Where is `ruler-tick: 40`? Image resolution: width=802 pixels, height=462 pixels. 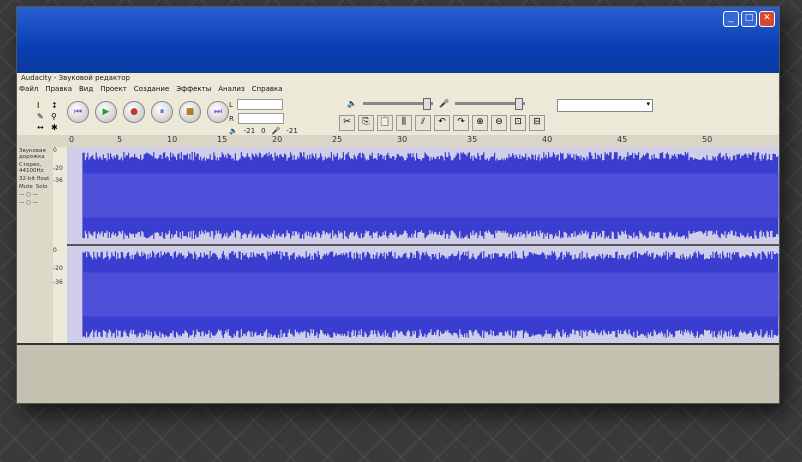 ruler-tick: 40 is located at coordinates (547, 139).